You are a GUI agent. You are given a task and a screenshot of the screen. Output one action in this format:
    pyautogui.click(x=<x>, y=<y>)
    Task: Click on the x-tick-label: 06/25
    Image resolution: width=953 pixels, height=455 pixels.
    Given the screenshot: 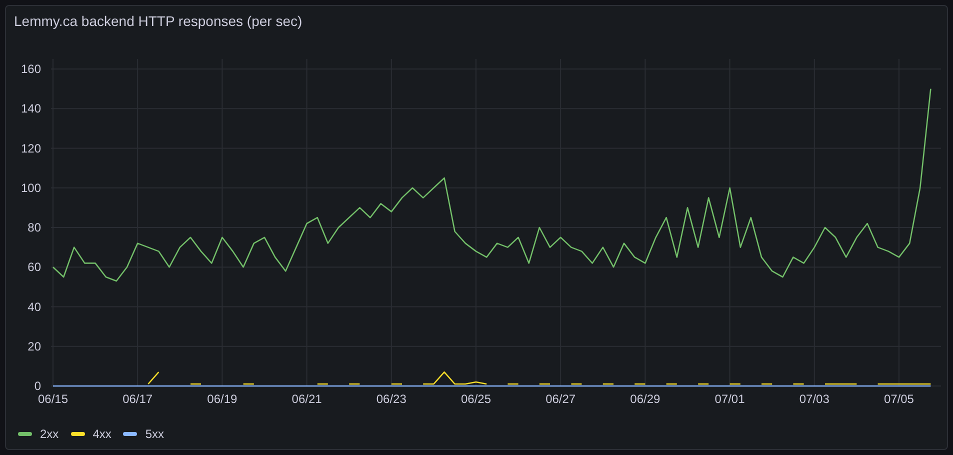 What is the action you would take?
    pyautogui.click(x=475, y=399)
    